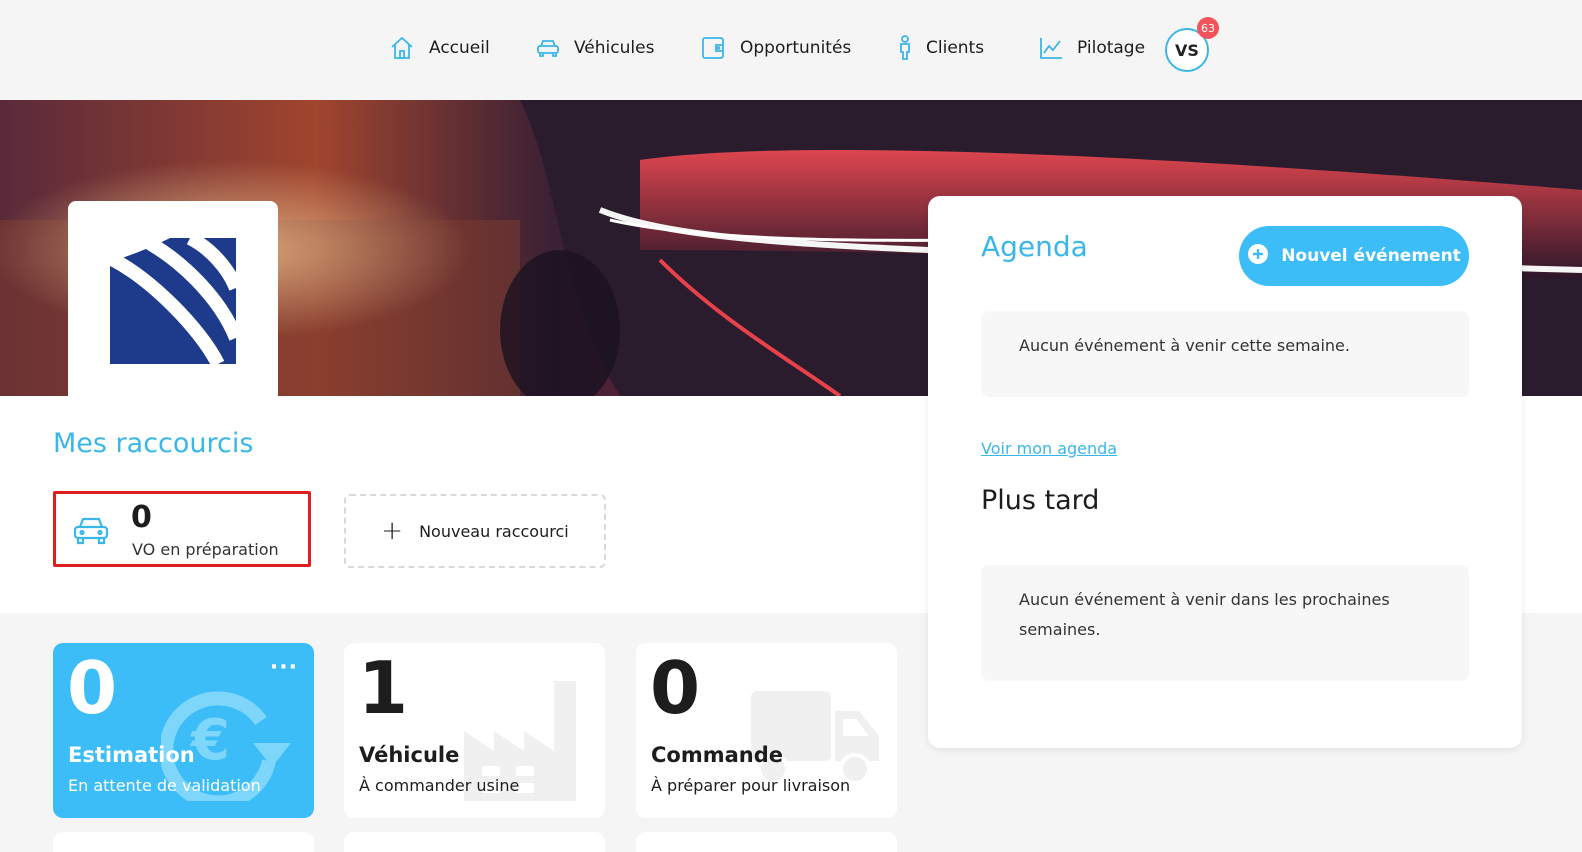 The image size is (1582, 852). Describe the element at coordinates (1187, 50) in the screenshot. I see `avatar-initials: VS` at that location.